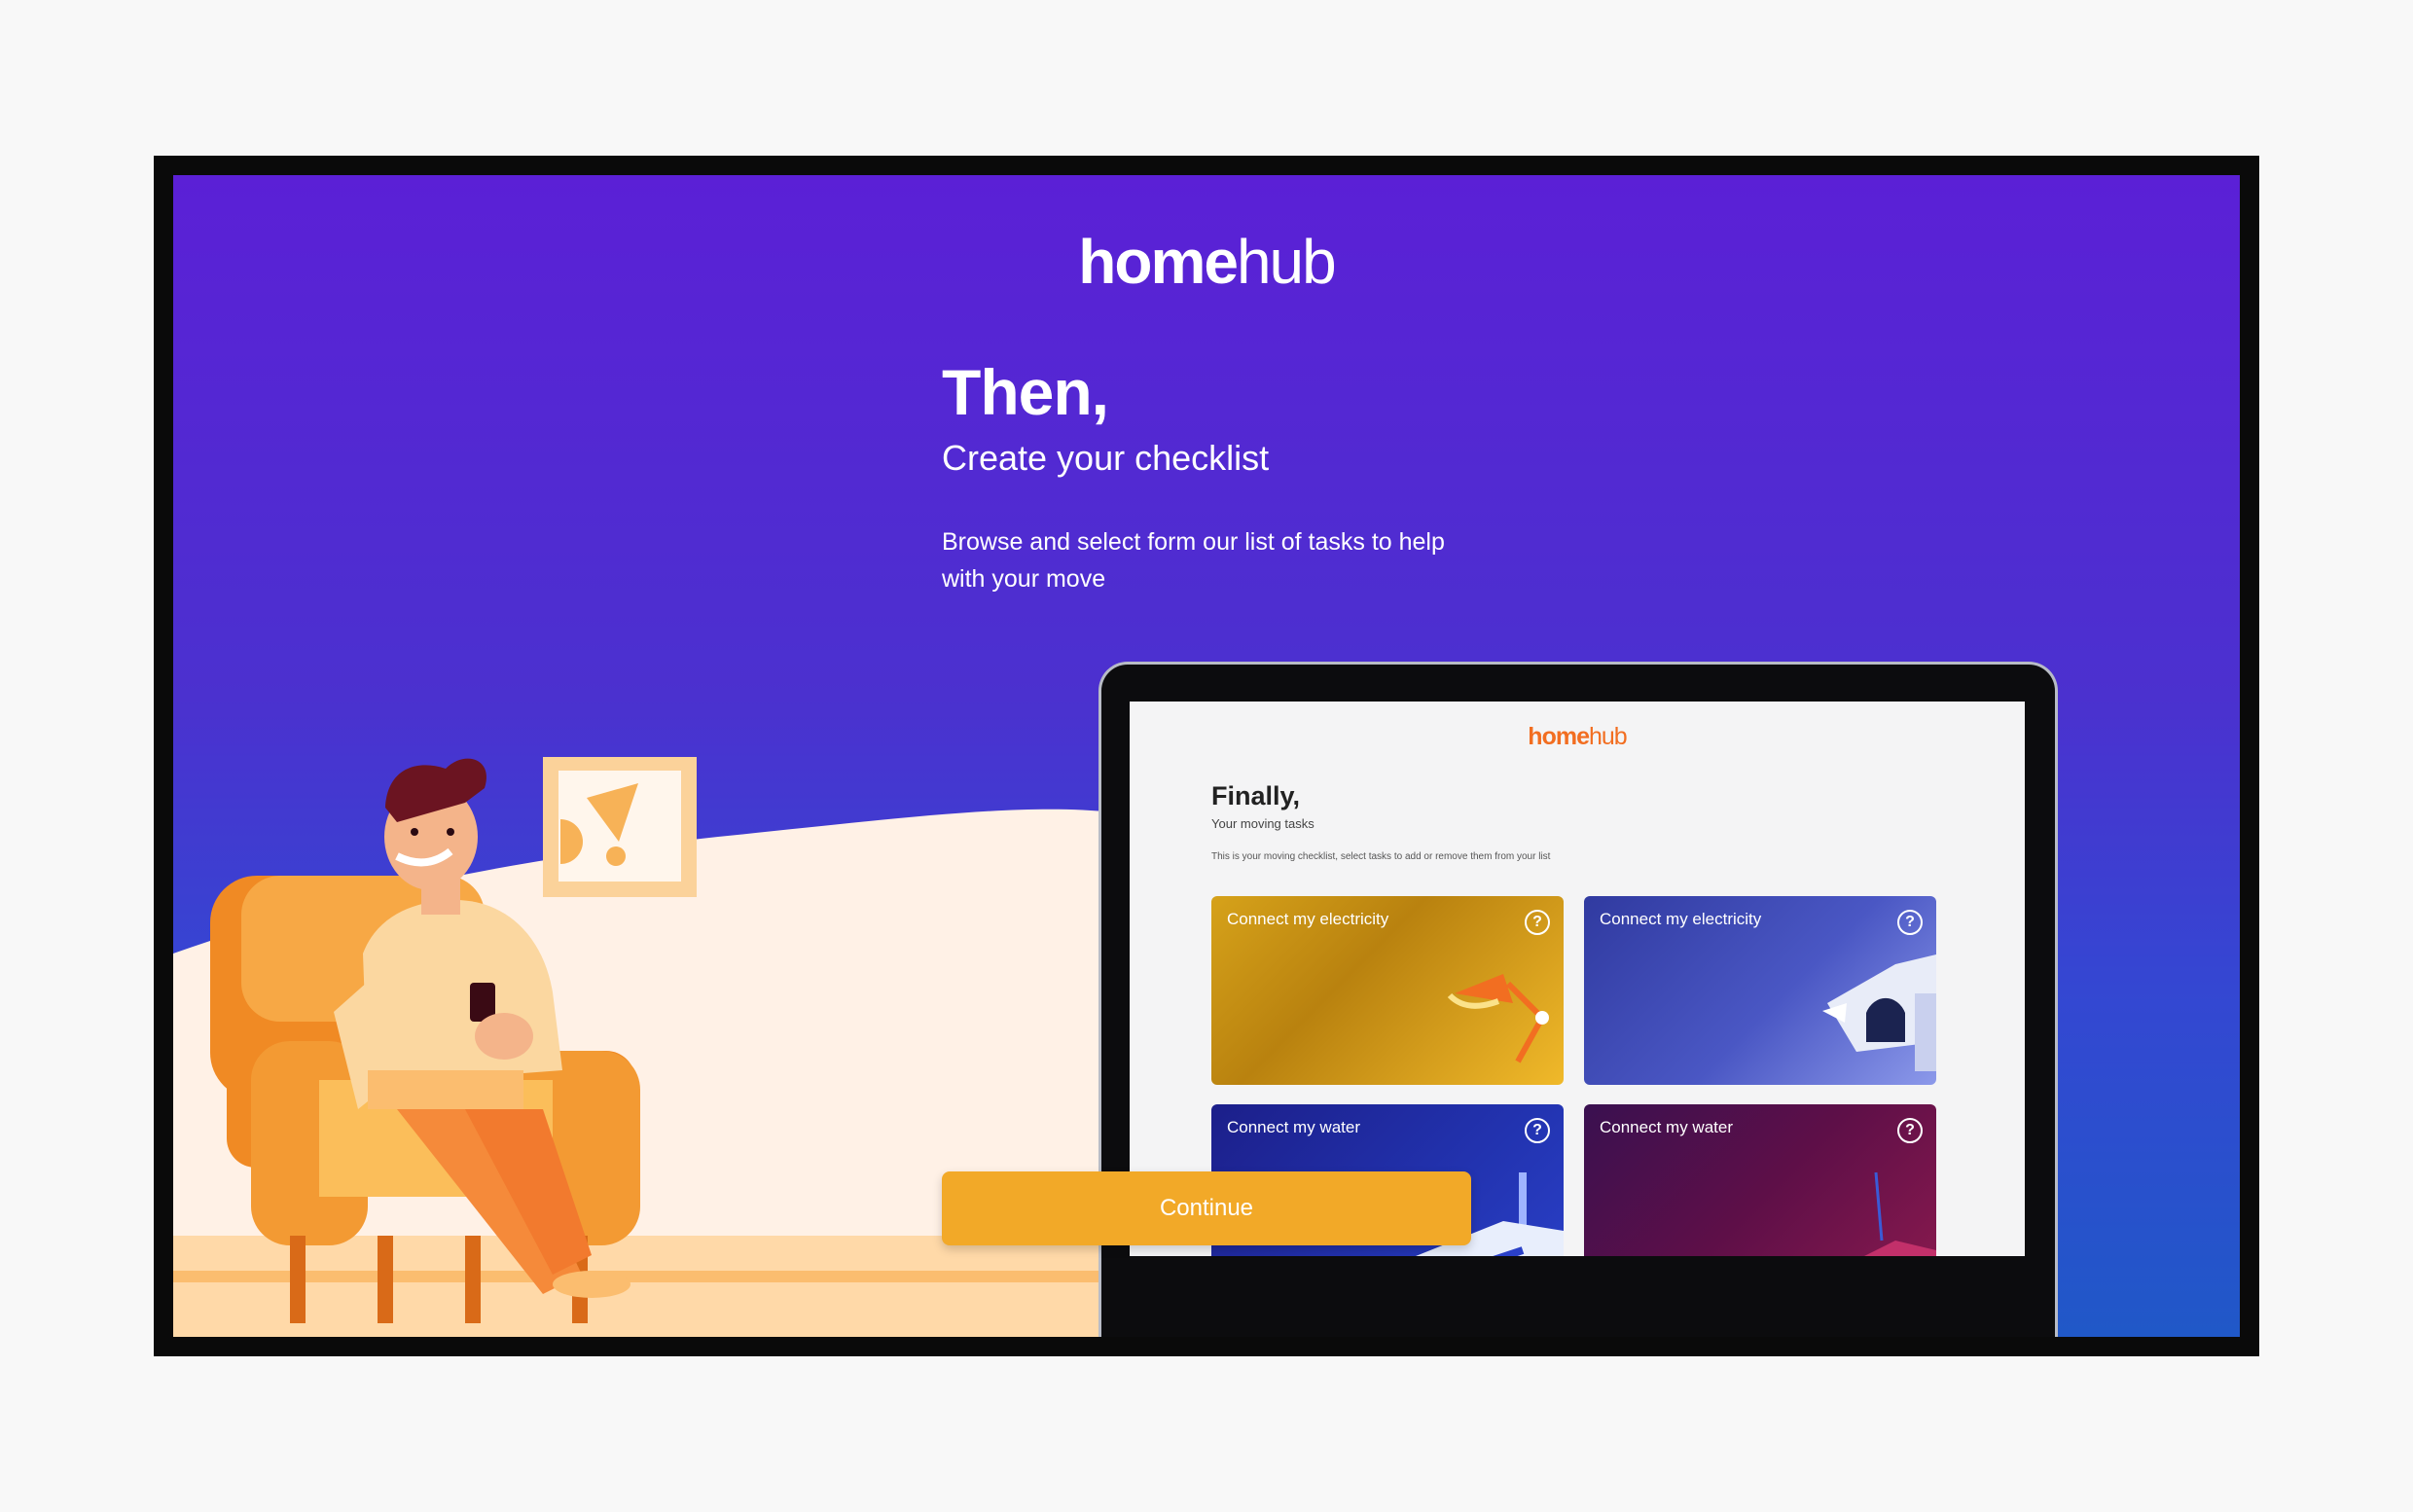 This screenshot has height=1512, width=2413. What do you see at coordinates (1286, 262) in the screenshot?
I see `logo-hub: hub` at bounding box center [1286, 262].